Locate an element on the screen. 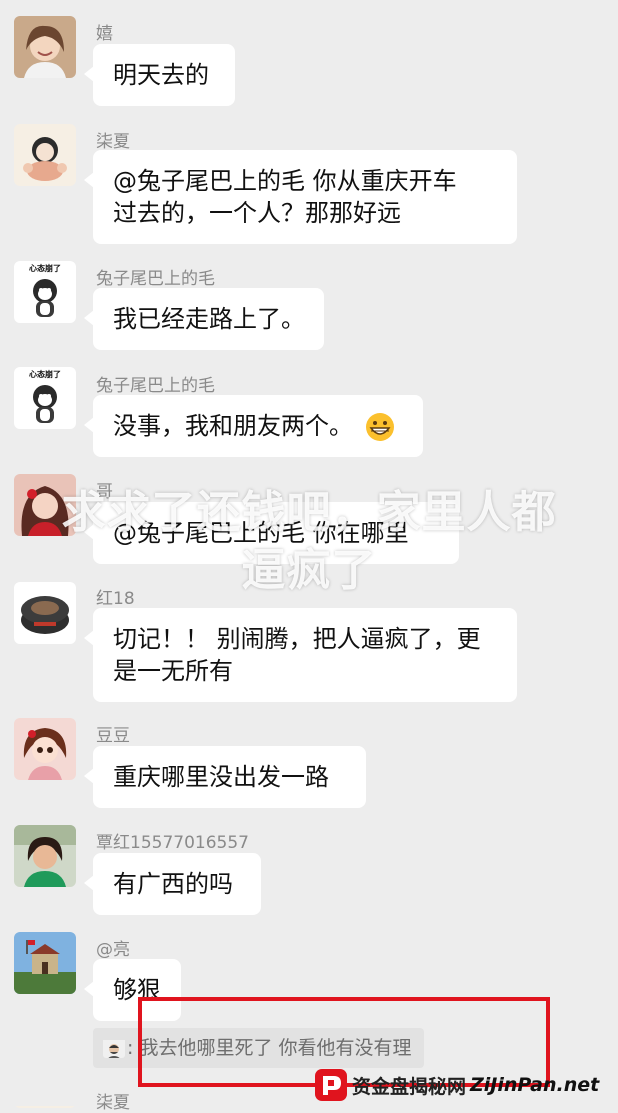 This screenshot has height=1113, width=618. watermark-text: 资金盘揭秘网 is located at coordinates (409, 1086).